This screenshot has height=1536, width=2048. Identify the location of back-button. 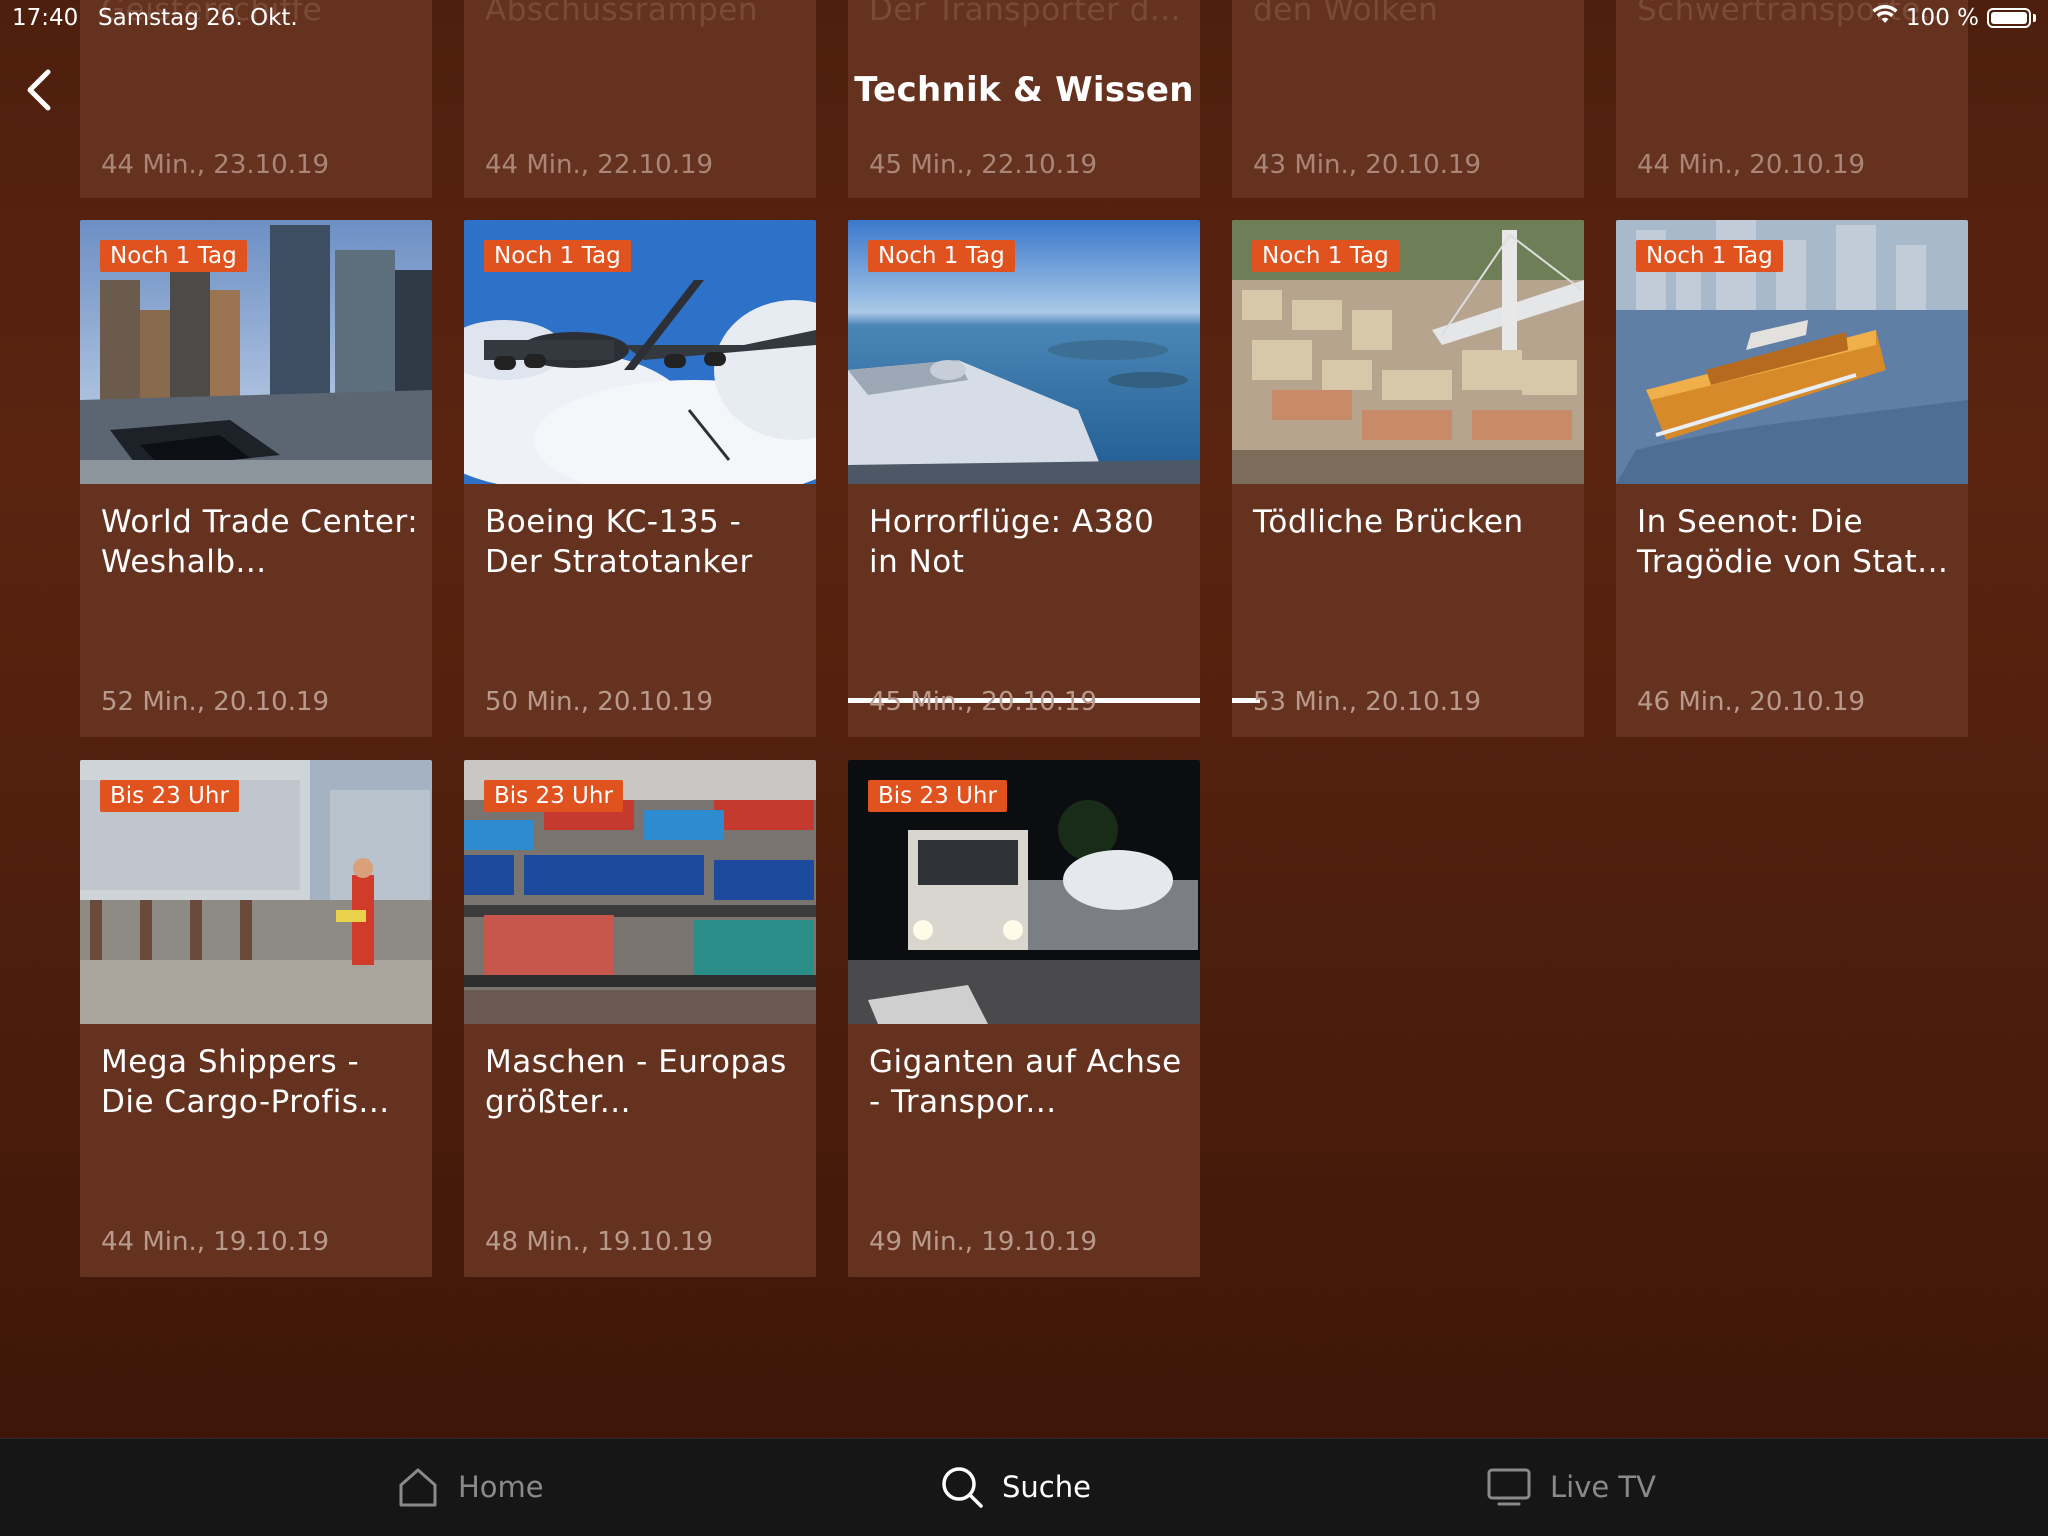
(40, 90).